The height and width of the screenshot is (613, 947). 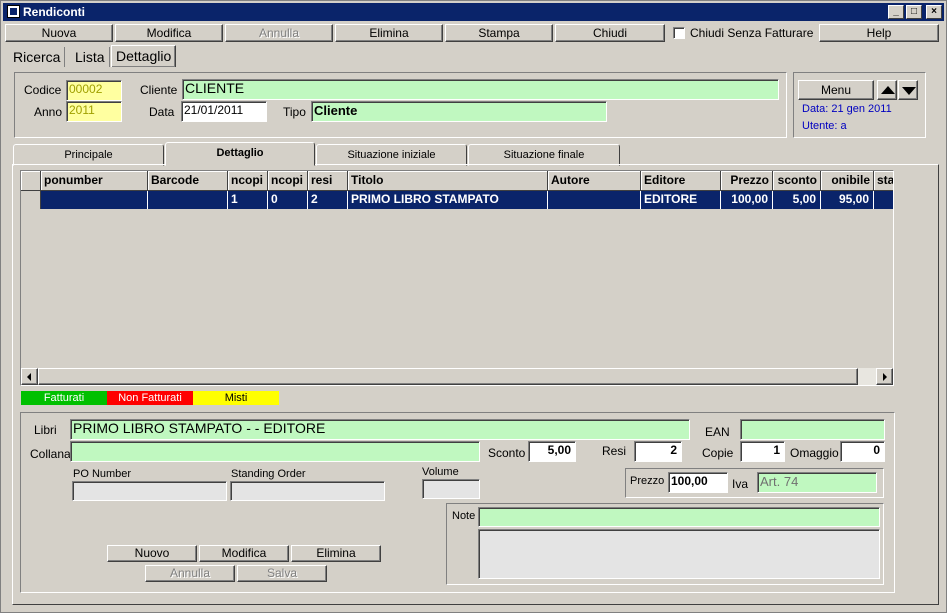 I want to click on col-prezzo: Prezzo, so click(x=747, y=181).